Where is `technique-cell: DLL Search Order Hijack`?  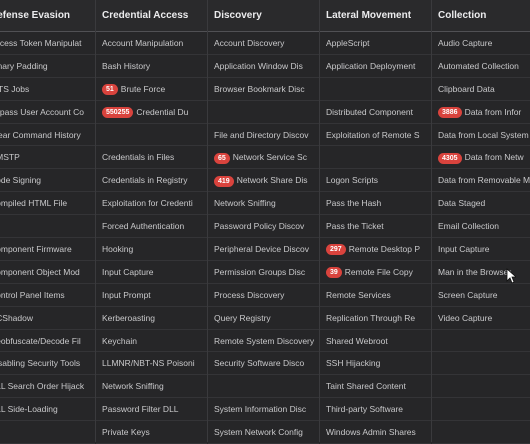 technique-cell: DLL Search Order Hijack is located at coordinates (47, 387).